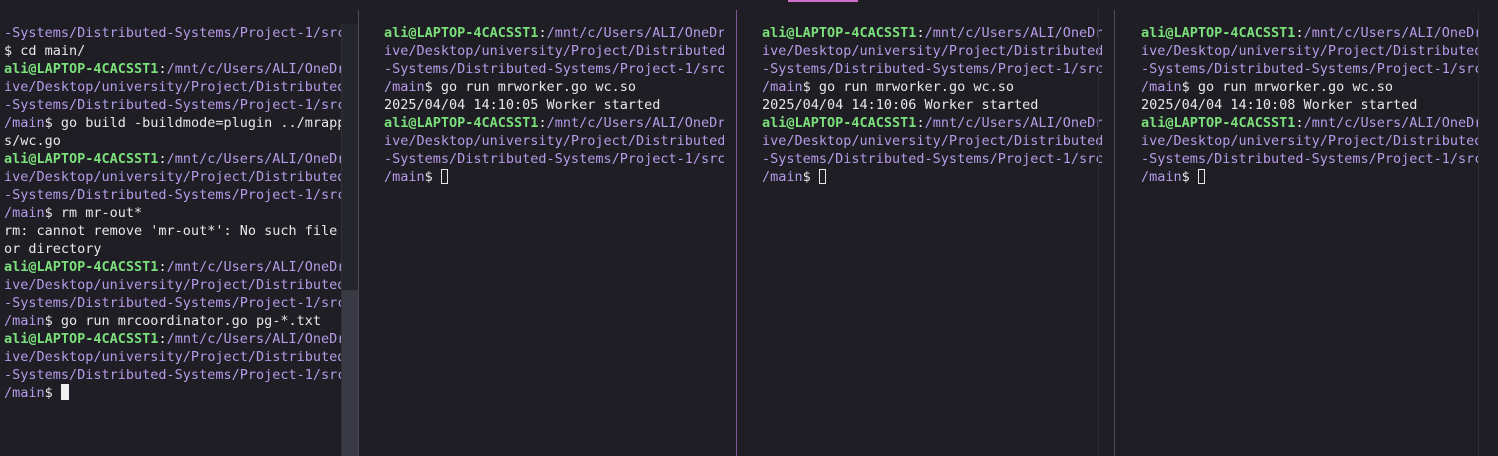  What do you see at coordinates (173, 141) in the screenshot?
I see `terminal-line: s/wc.go` at bounding box center [173, 141].